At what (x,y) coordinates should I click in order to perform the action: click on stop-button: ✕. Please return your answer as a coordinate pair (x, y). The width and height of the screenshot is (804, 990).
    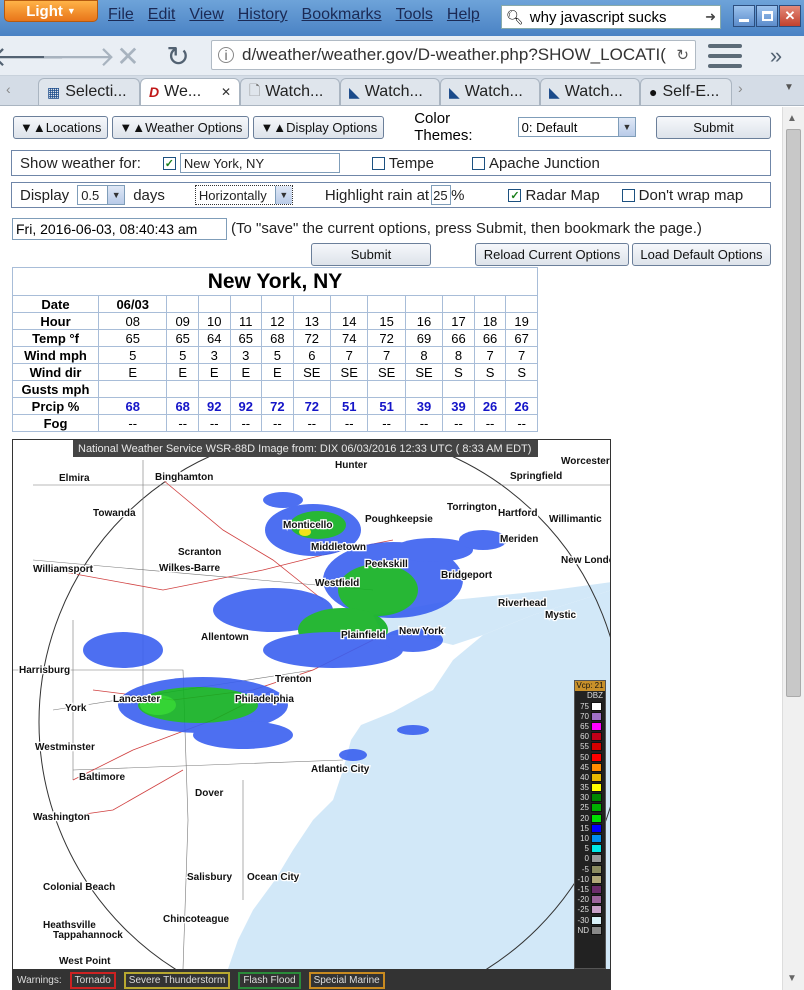
    Looking at the image, I should click on (128, 56).